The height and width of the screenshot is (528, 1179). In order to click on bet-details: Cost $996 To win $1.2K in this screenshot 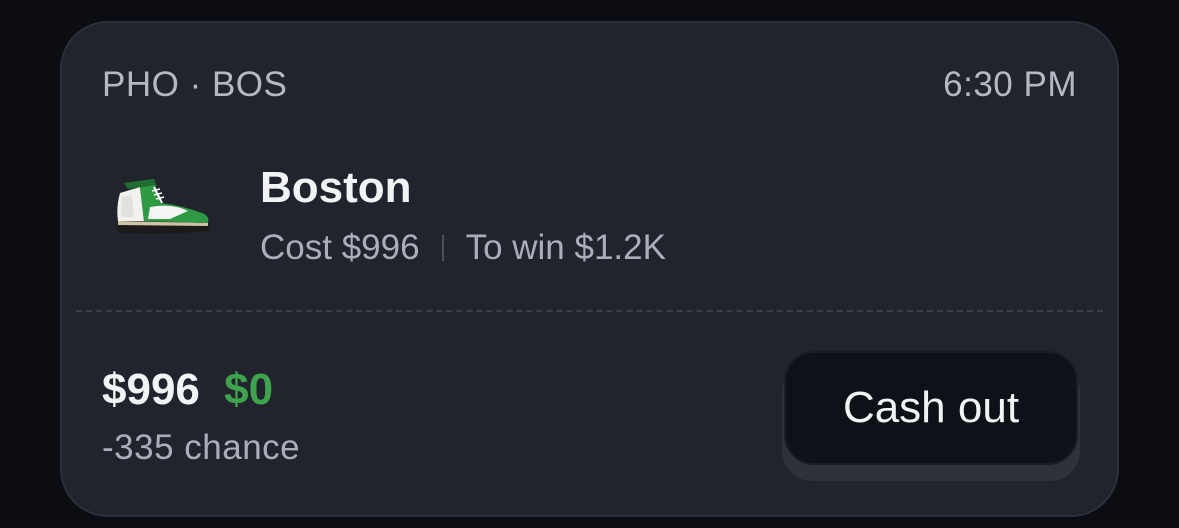, I will do `click(463, 248)`.